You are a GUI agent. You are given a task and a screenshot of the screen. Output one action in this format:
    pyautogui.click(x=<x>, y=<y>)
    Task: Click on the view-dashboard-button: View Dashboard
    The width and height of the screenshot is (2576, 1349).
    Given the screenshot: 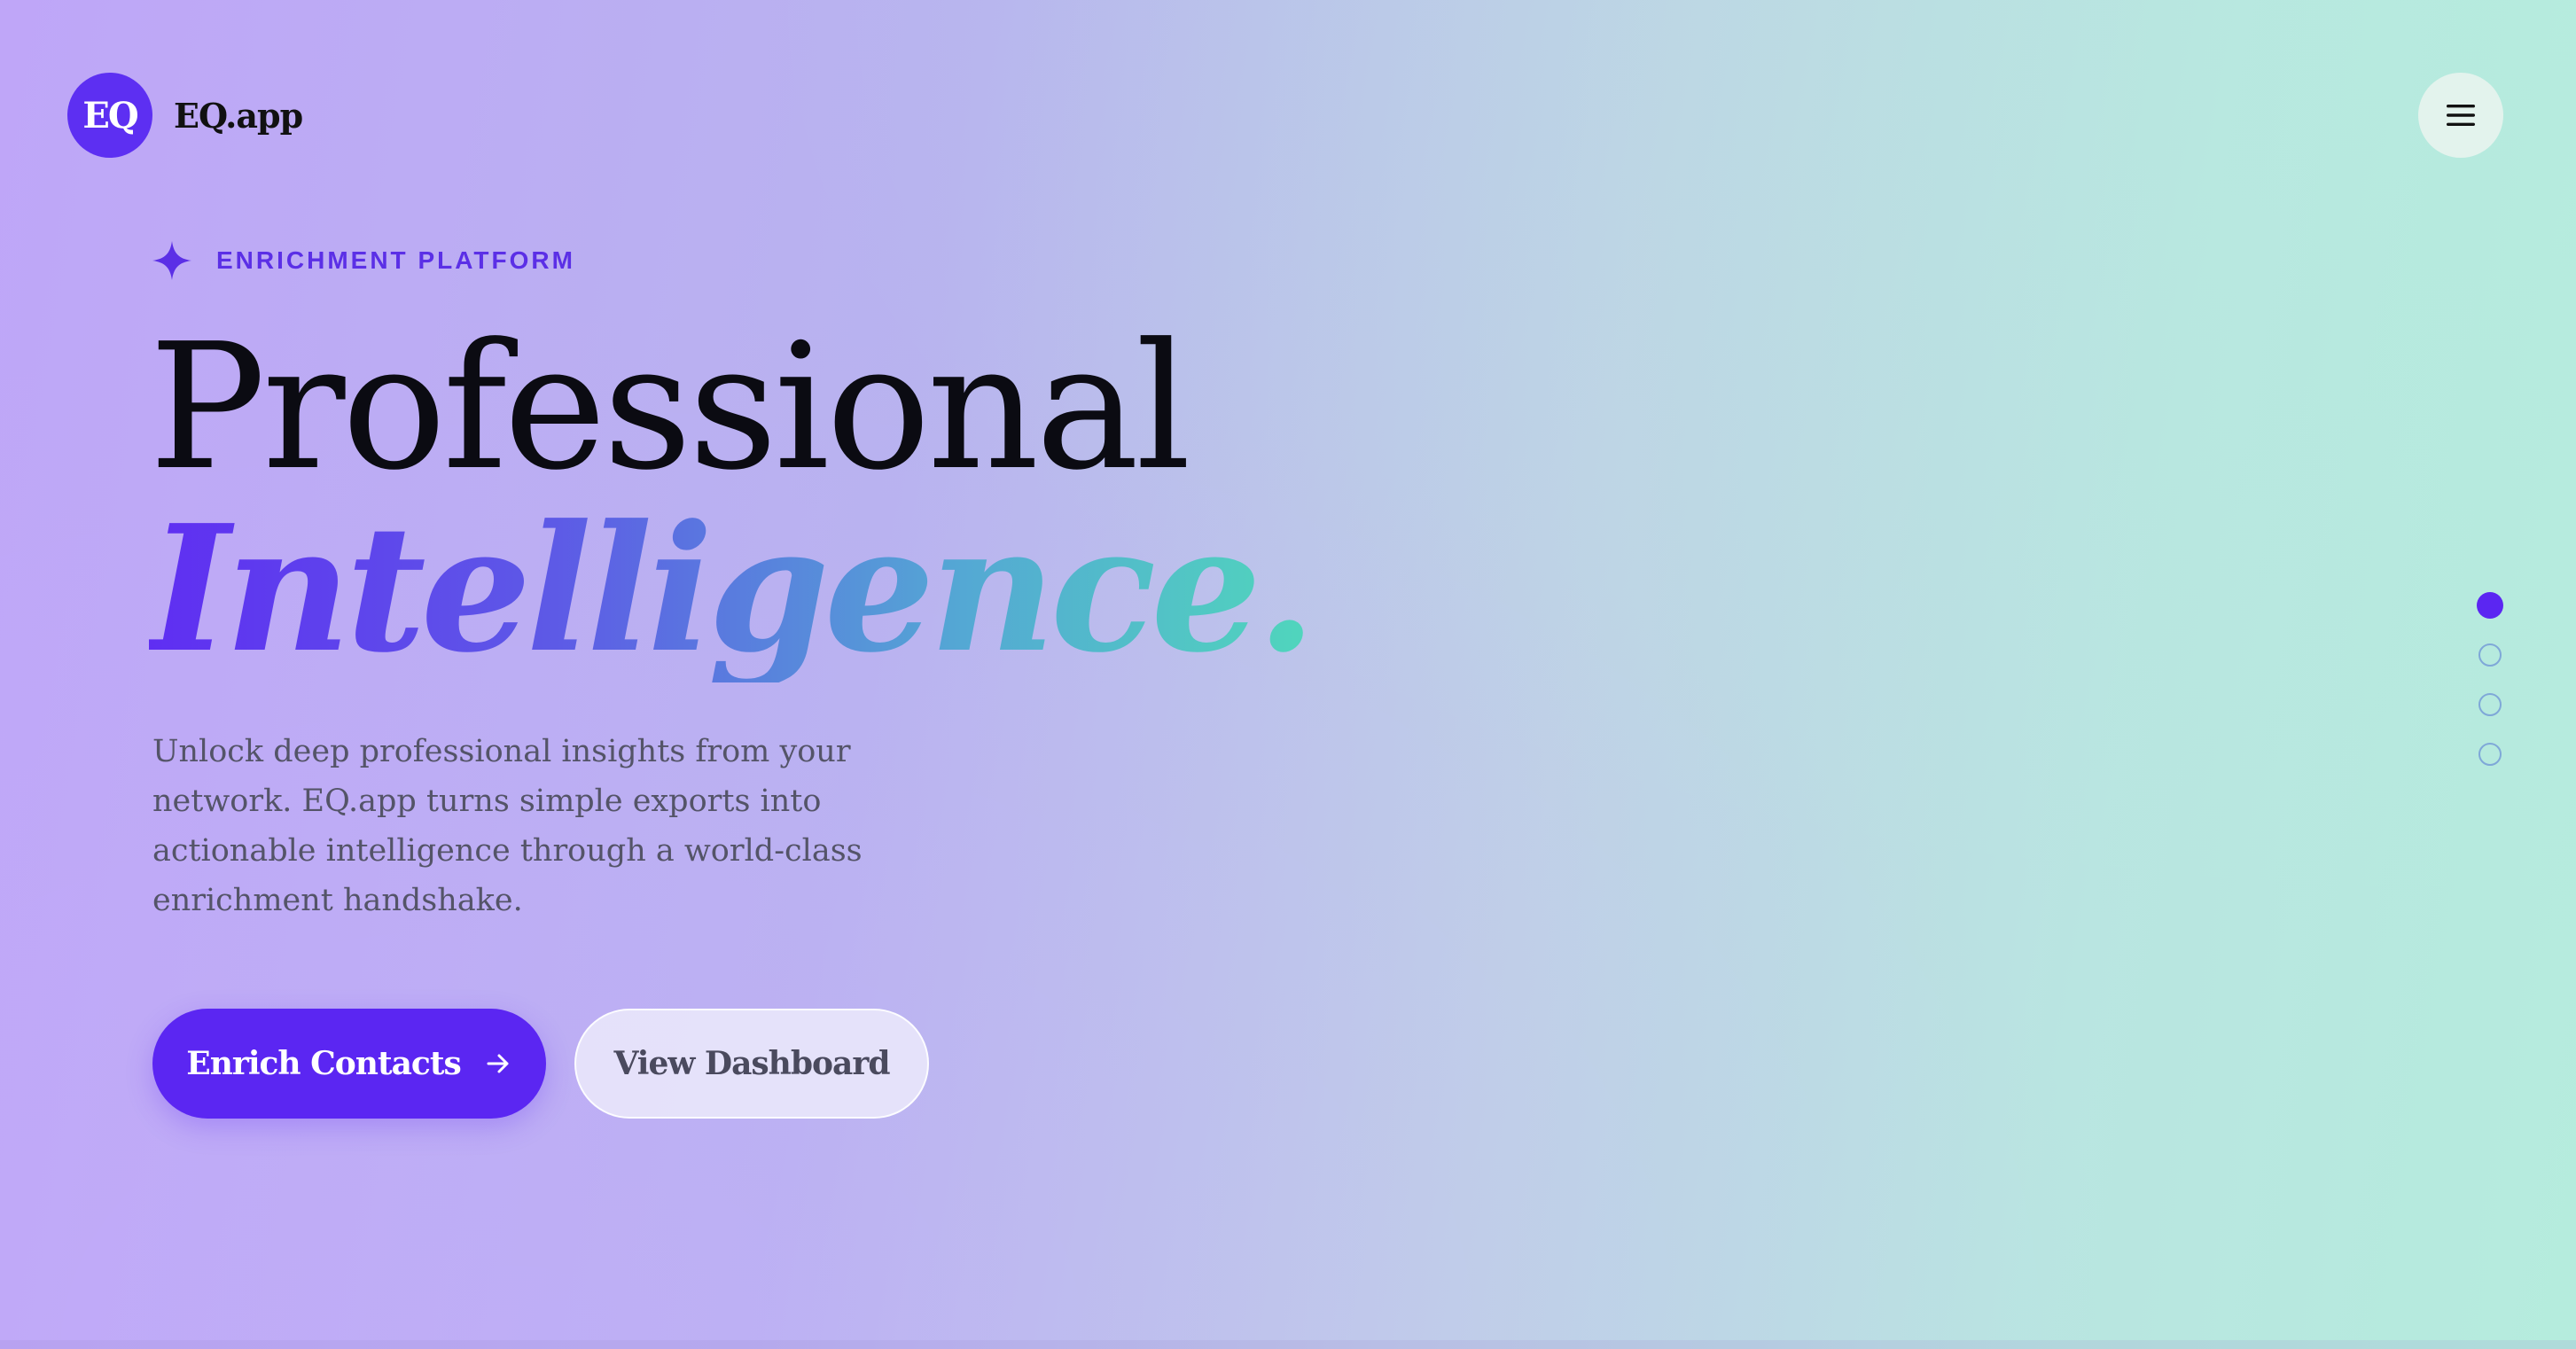 What is the action you would take?
    pyautogui.click(x=751, y=1064)
    